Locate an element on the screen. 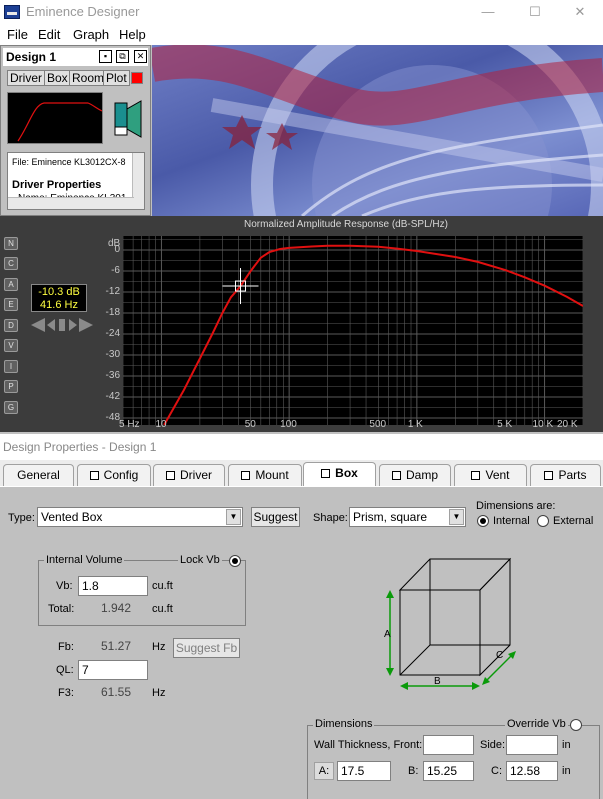  graph-button-a: A is located at coordinates (11, 284).